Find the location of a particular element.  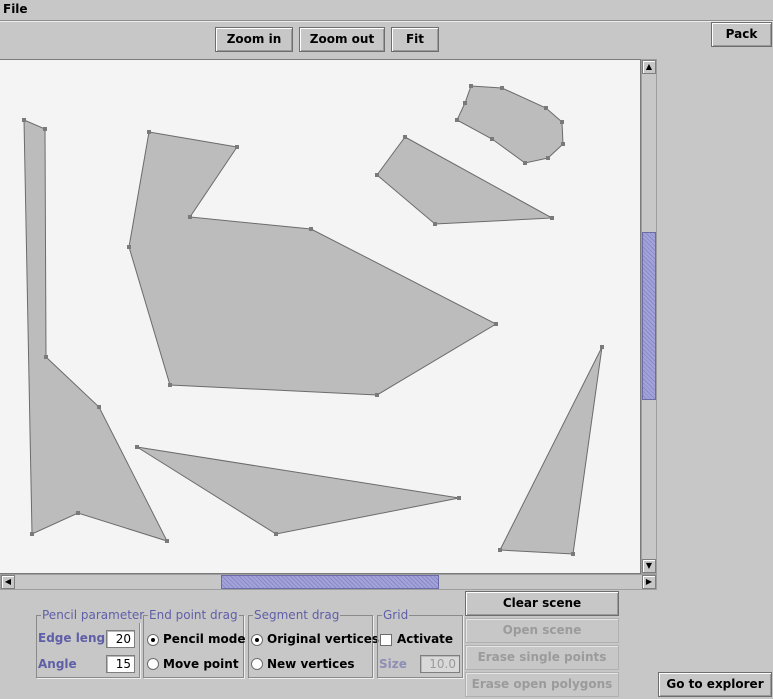

pencil-mode-label: Pencil mode is located at coordinates (204, 639).